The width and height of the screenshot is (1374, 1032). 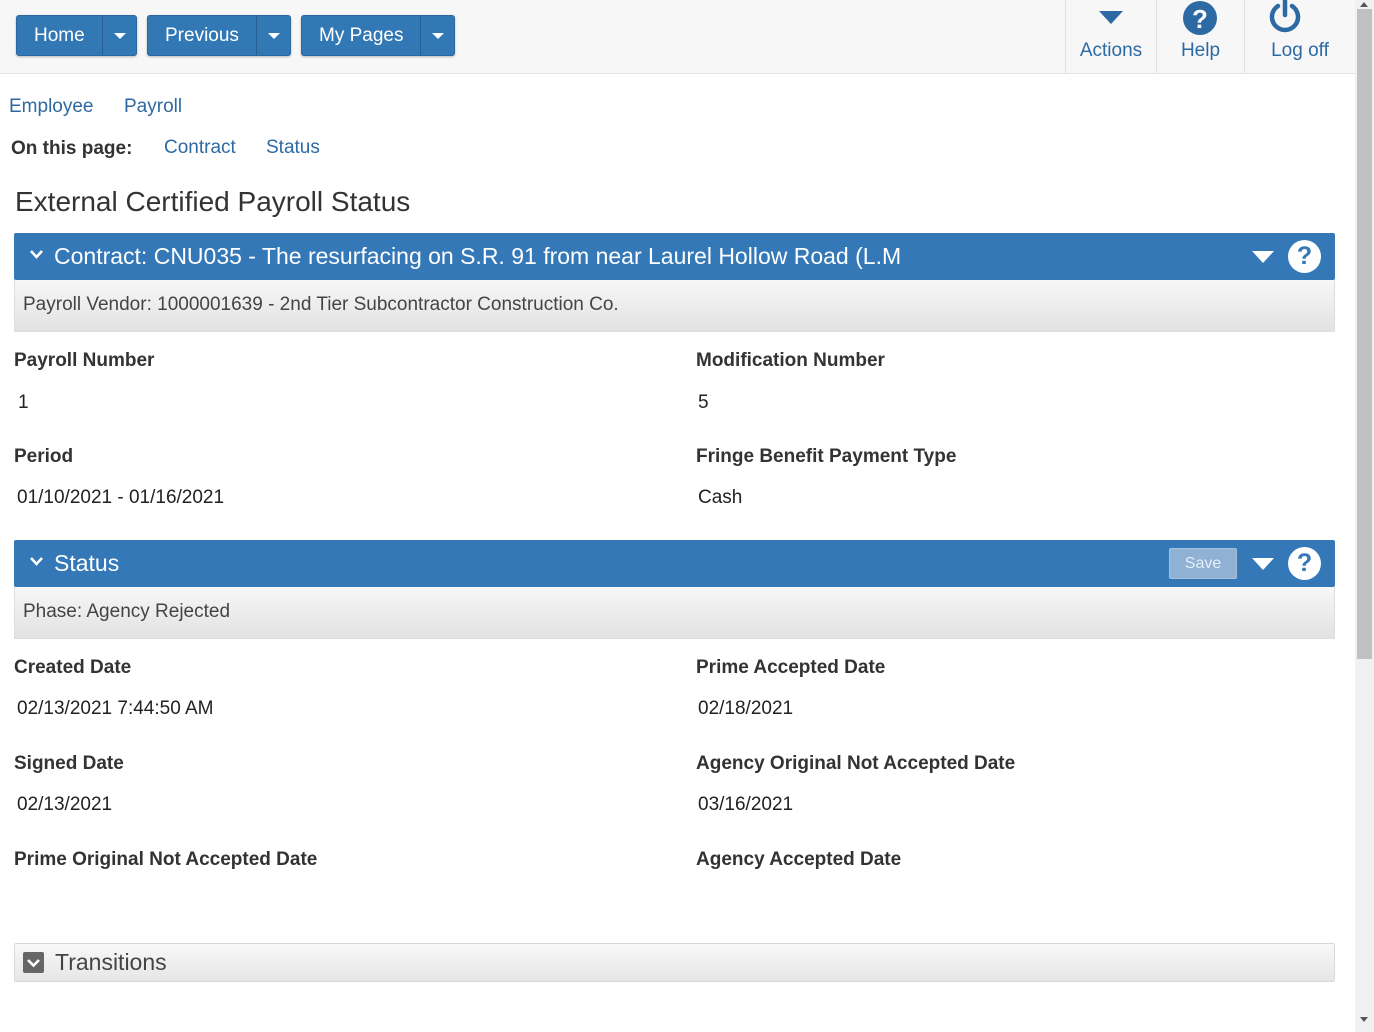 I want to click on logoff-label: Log off, so click(x=1300, y=50).